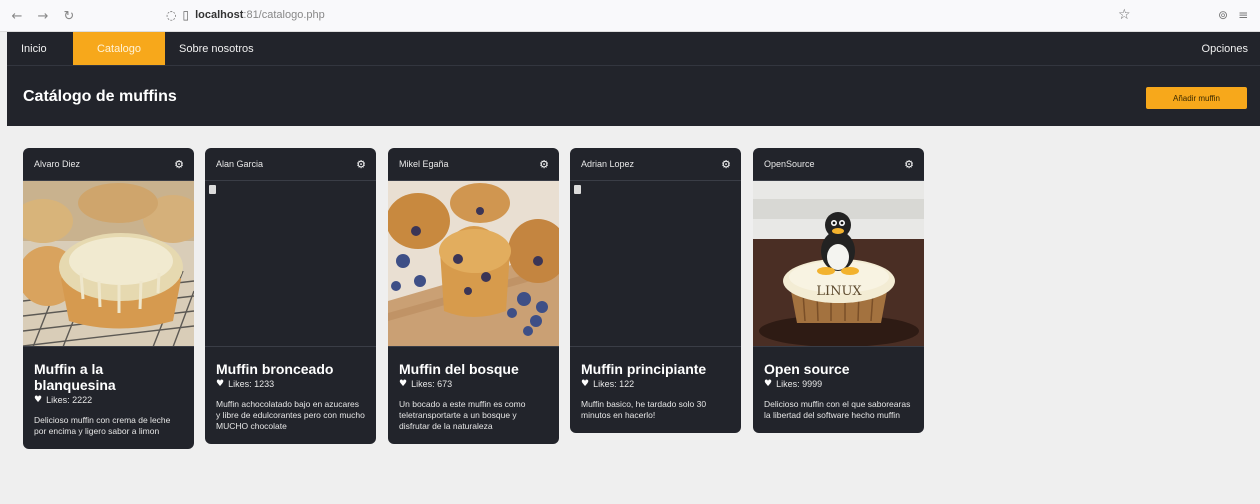 The image size is (1260, 504). Describe the element at coordinates (216, 48) in the screenshot. I see `nav-item-sobre-nosotros: Sobre nosotros` at that location.